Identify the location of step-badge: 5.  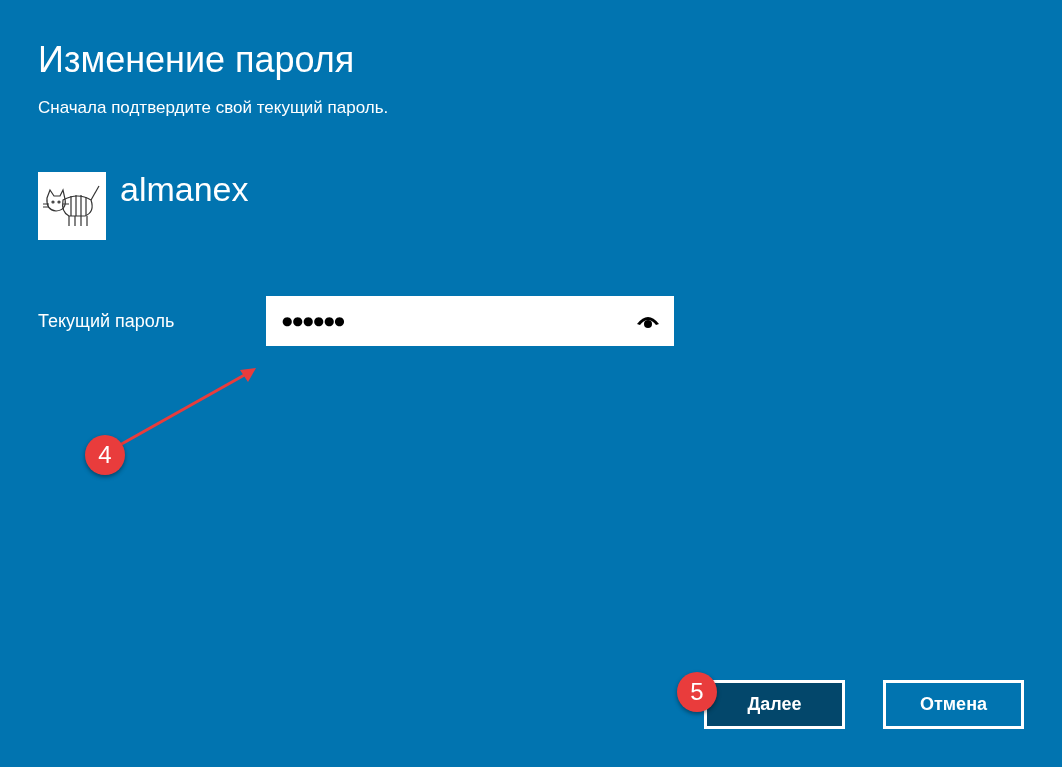
(697, 692).